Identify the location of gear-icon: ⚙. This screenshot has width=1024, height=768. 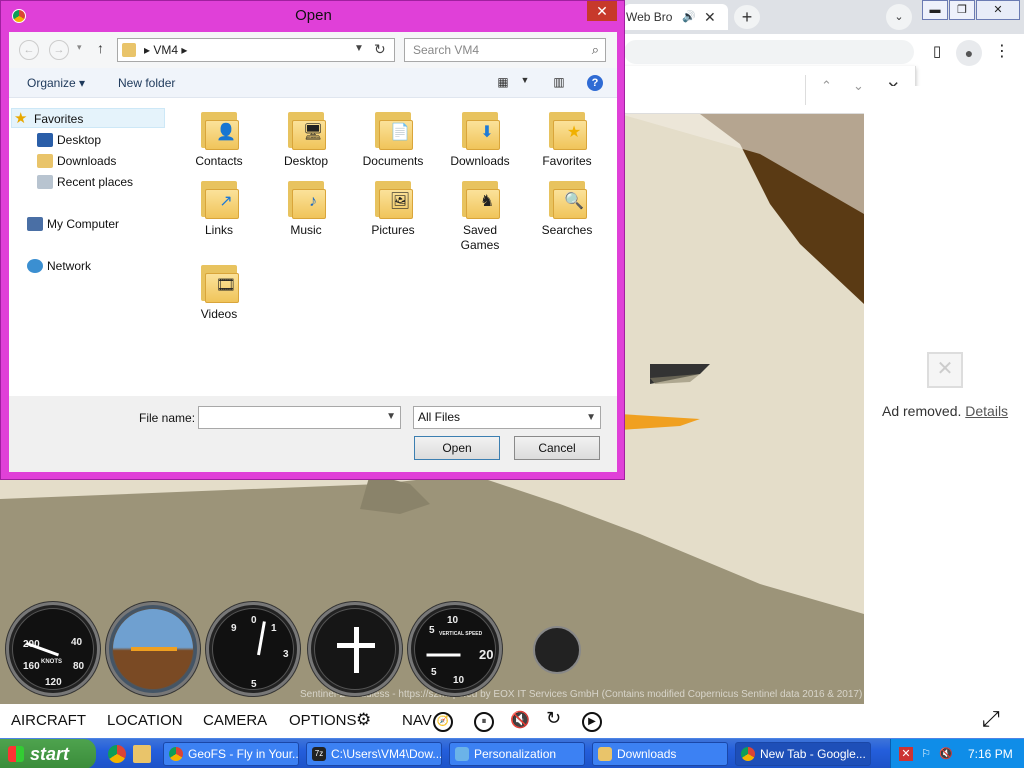
(363, 720).